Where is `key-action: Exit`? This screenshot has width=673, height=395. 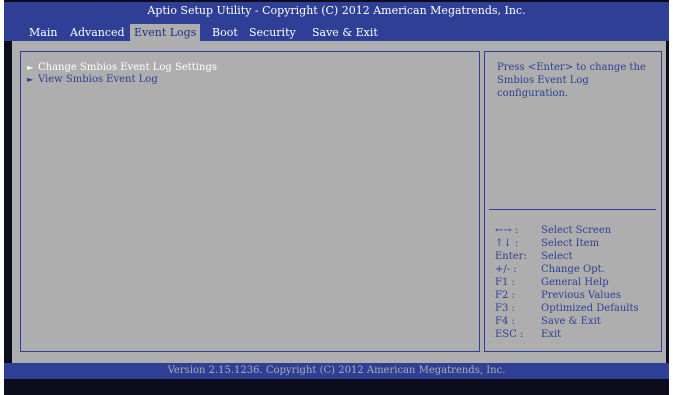
key-action: Exit is located at coordinates (551, 334).